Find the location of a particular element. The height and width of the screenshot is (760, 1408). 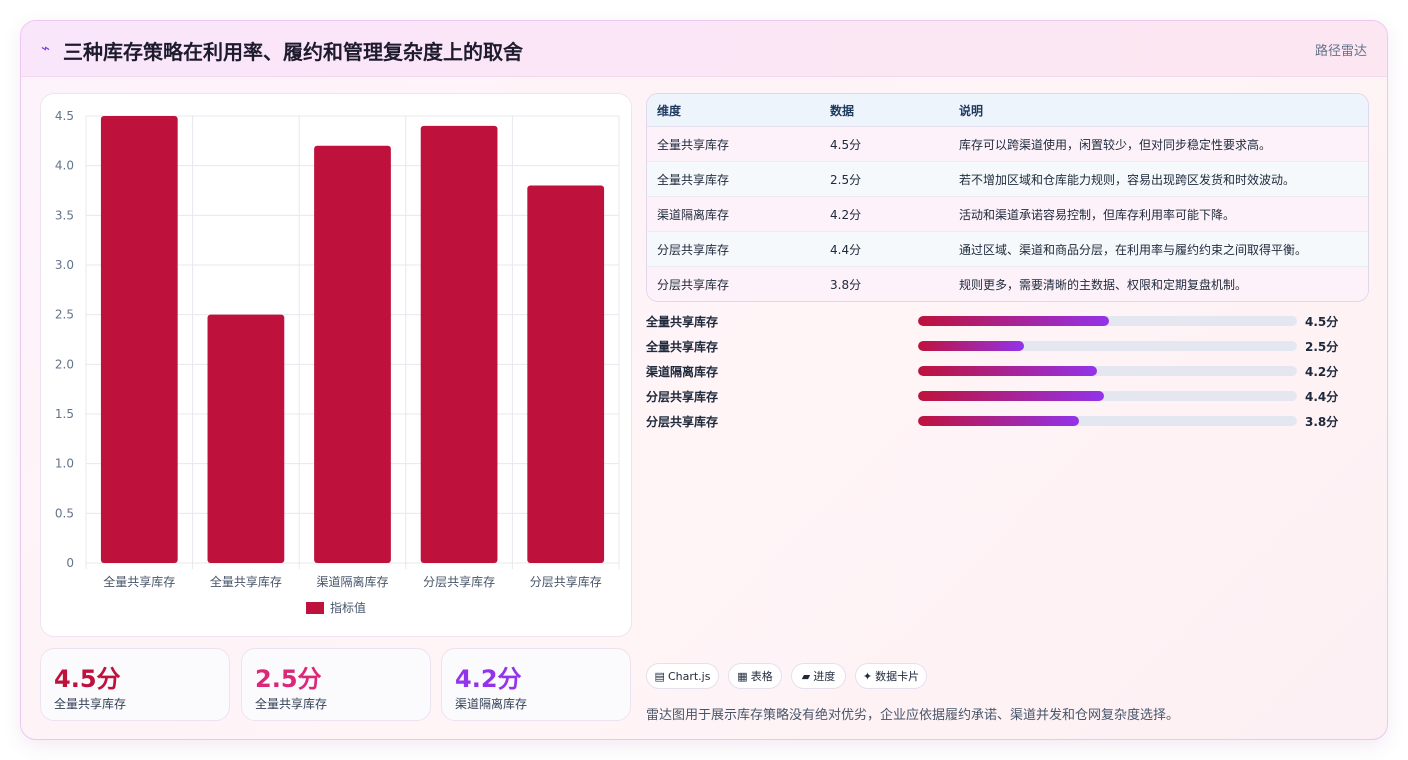

kpi-value: 4.2分 is located at coordinates (488, 679).